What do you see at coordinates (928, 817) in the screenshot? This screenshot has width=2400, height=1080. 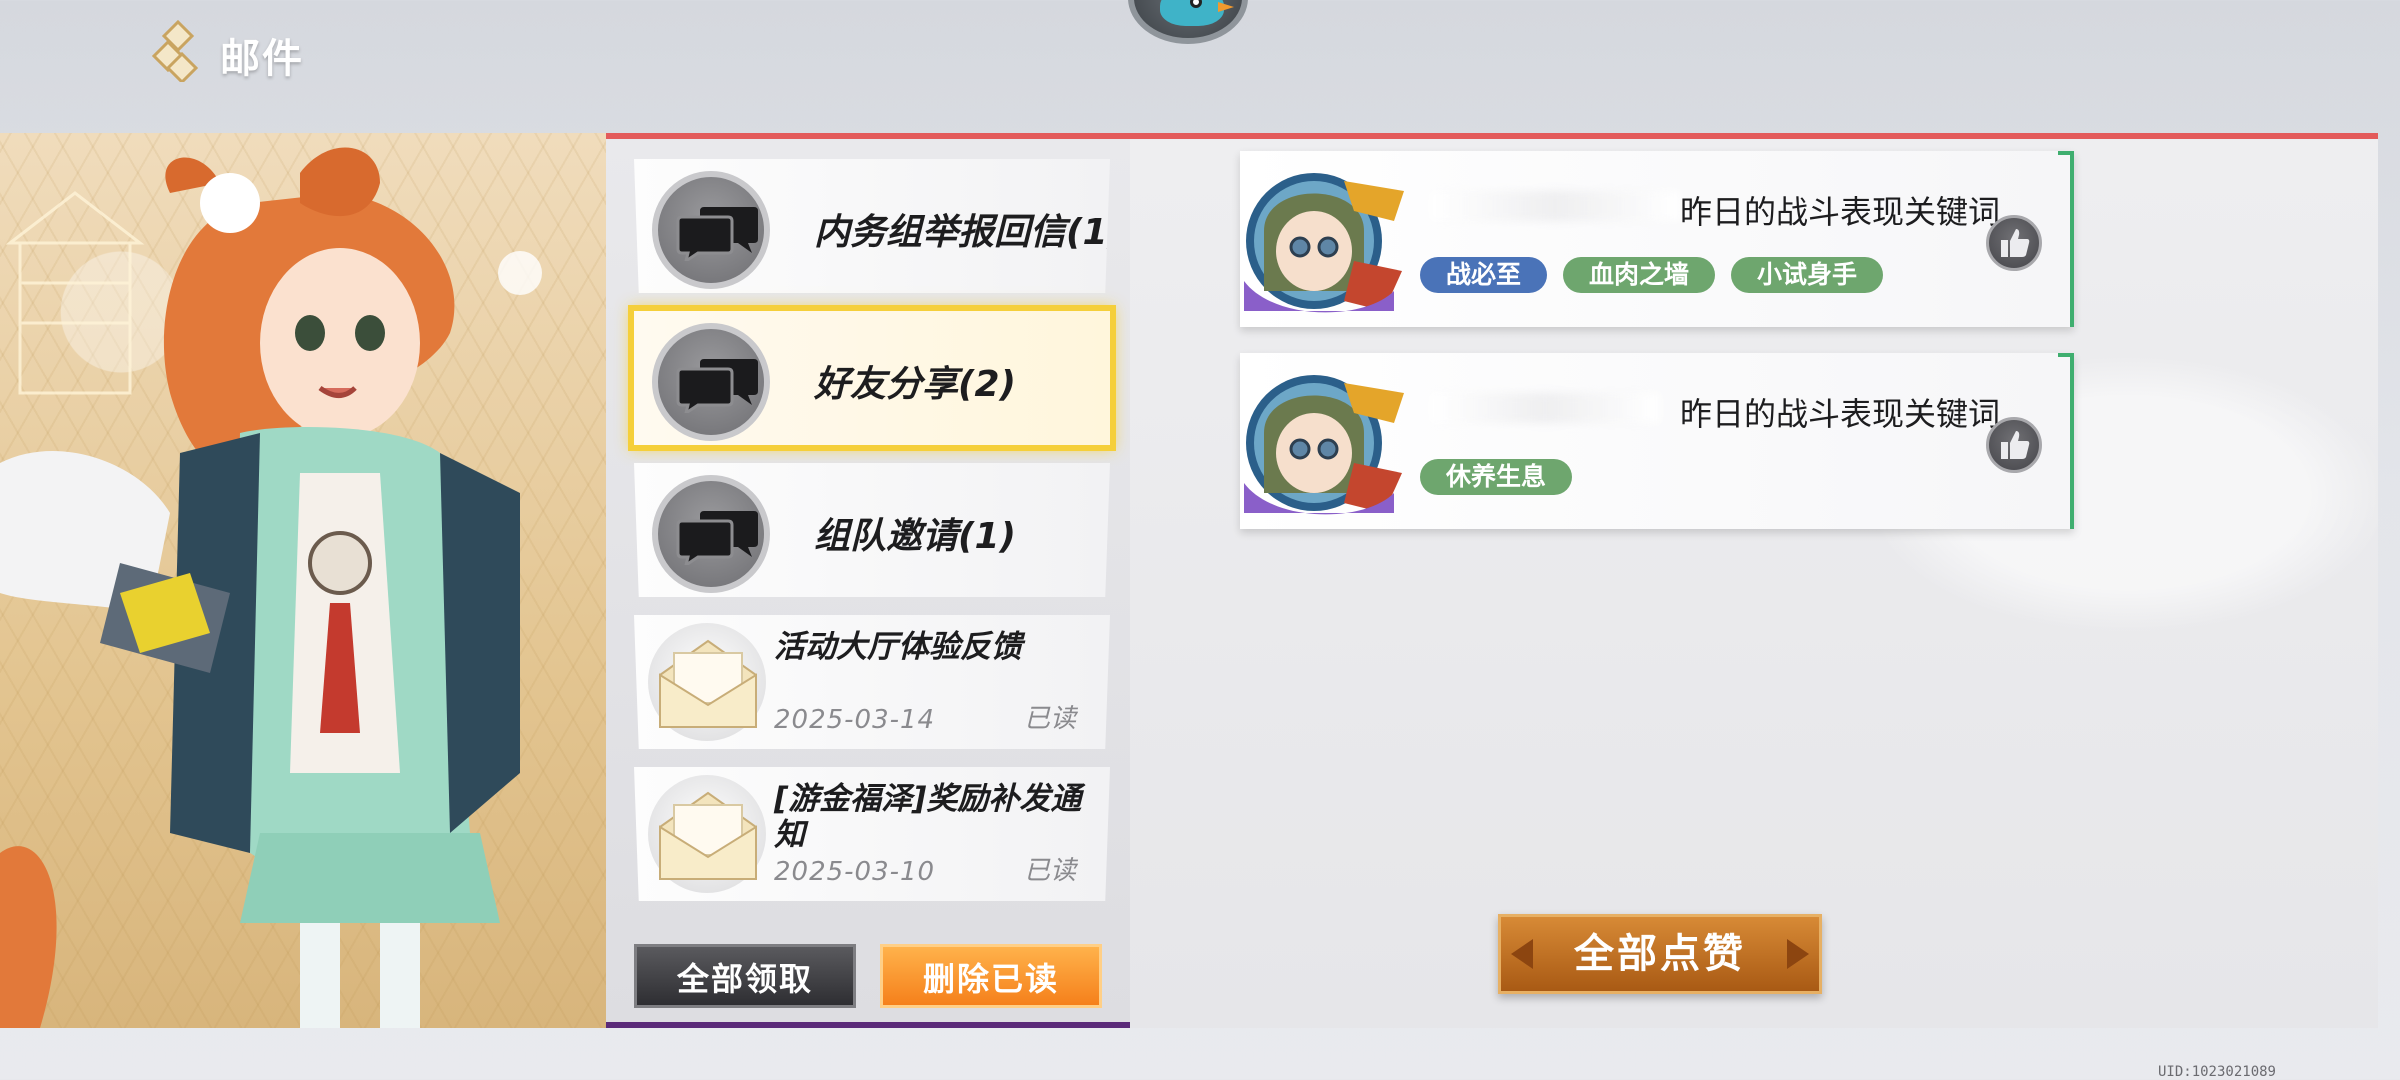 I see `mail-title: [游金福泽]奖励补发通知` at bounding box center [928, 817].